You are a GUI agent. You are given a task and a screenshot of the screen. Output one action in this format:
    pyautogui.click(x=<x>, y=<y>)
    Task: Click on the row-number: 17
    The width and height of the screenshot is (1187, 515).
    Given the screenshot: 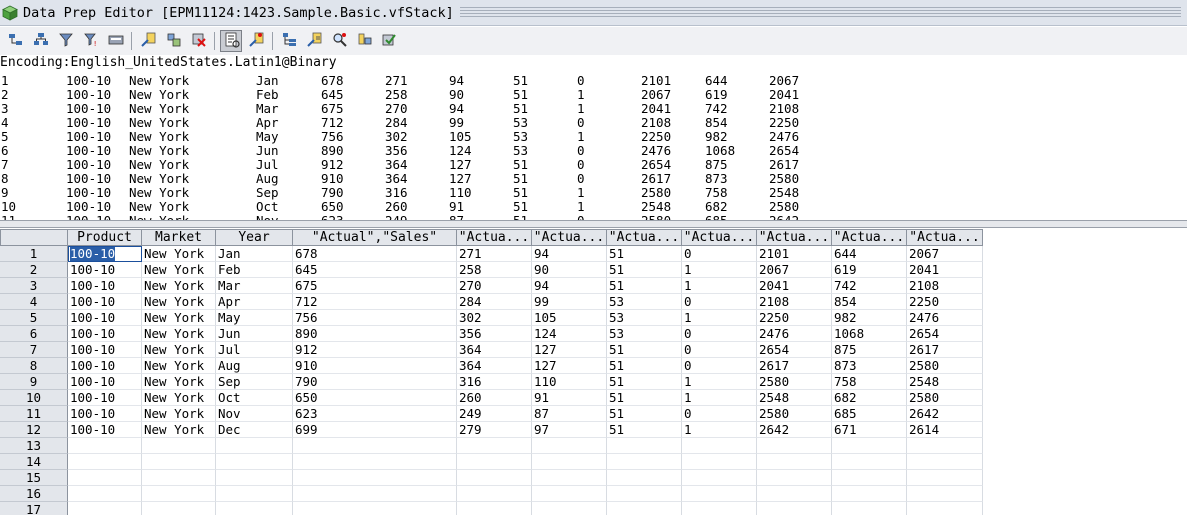 What is the action you would take?
    pyautogui.click(x=34, y=508)
    